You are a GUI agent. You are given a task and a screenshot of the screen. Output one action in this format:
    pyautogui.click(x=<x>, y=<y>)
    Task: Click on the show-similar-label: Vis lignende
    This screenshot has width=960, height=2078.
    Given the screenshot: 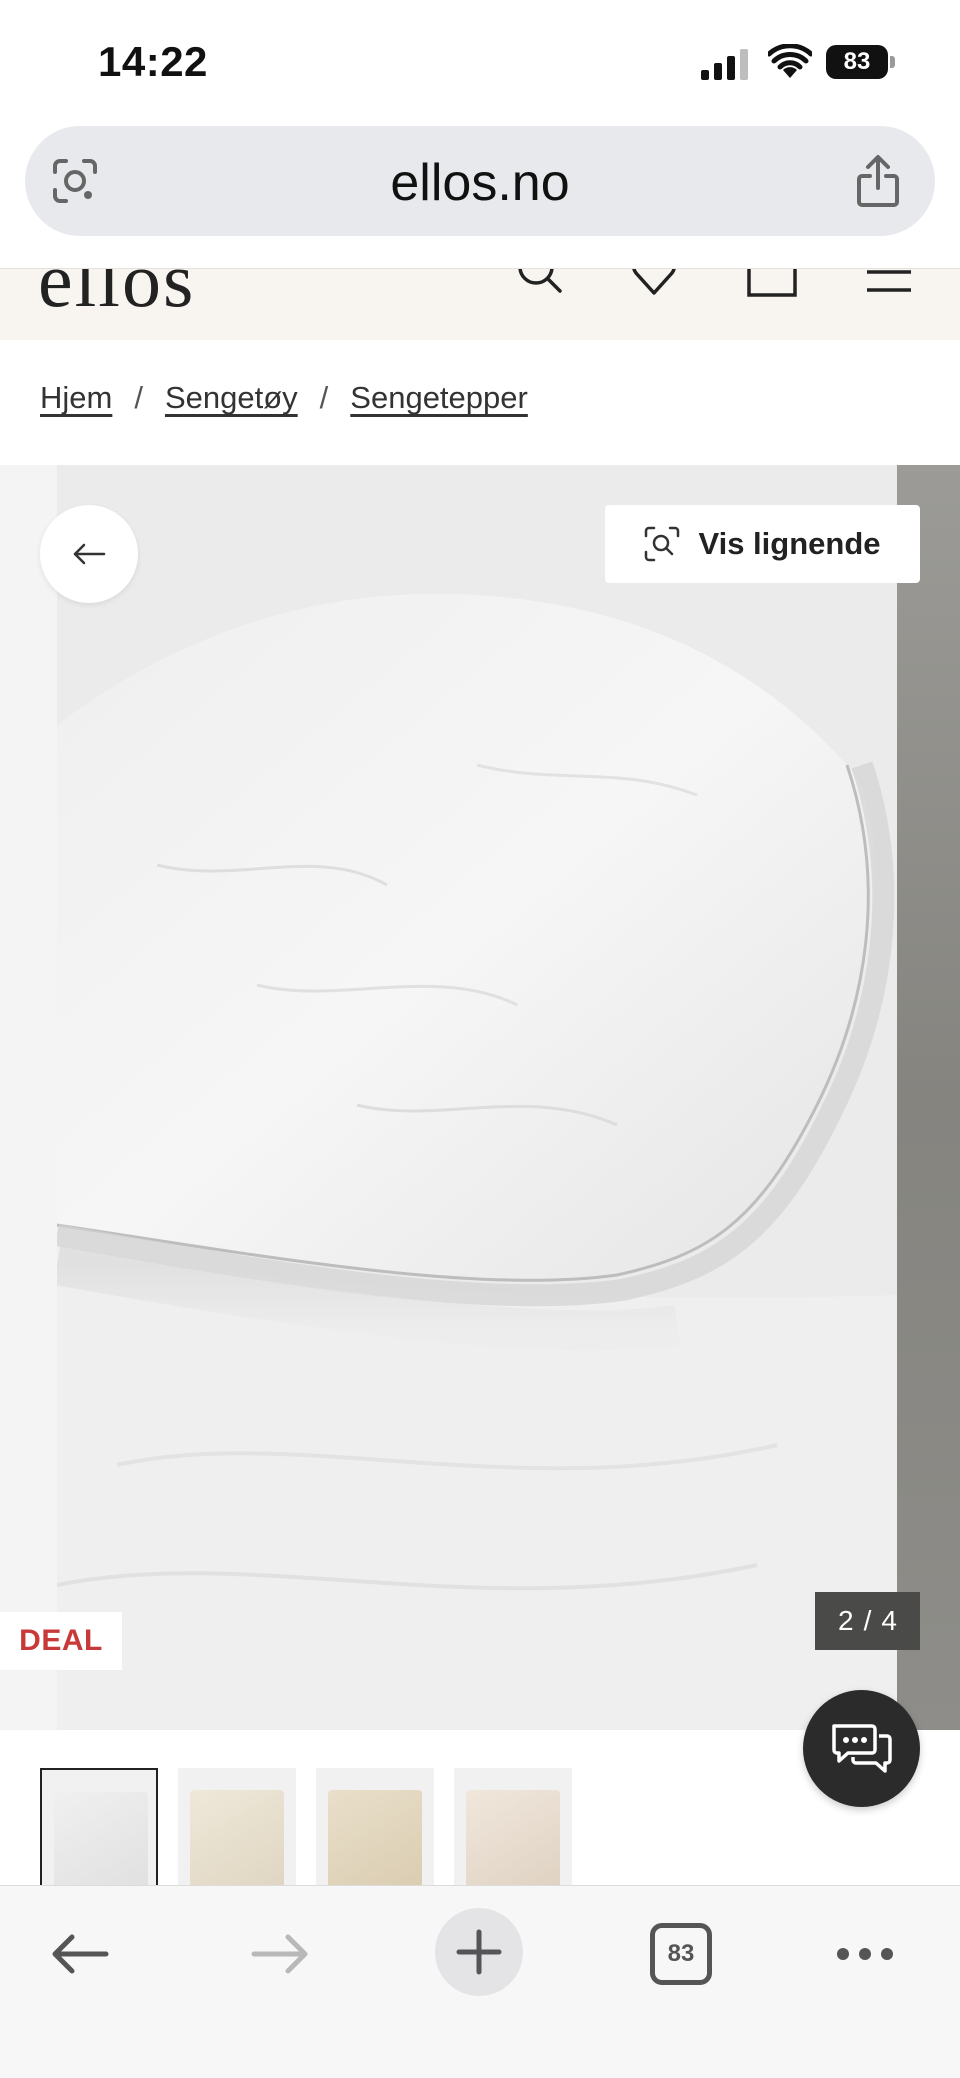 What is the action you would take?
    pyautogui.click(x=789, y=543)
    